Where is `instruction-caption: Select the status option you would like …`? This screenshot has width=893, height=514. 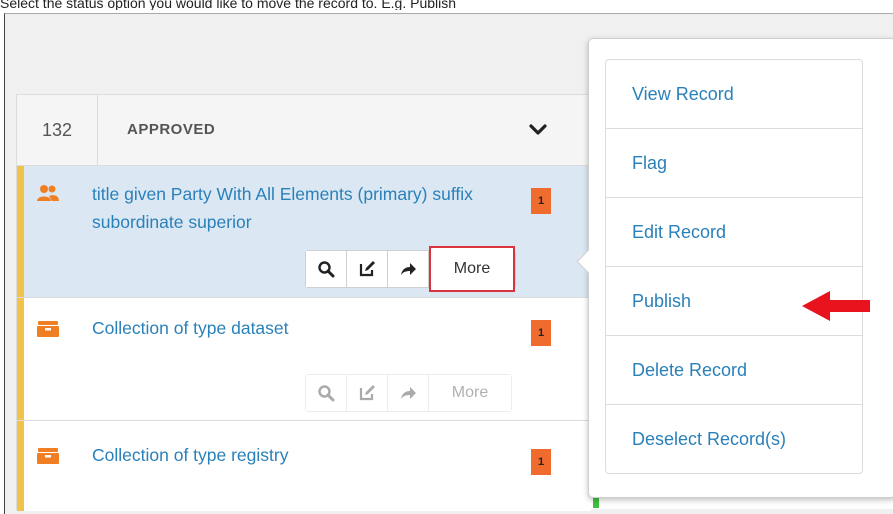 instruction-caption: Select the status option you would like … is located at coordinates (228, 5).